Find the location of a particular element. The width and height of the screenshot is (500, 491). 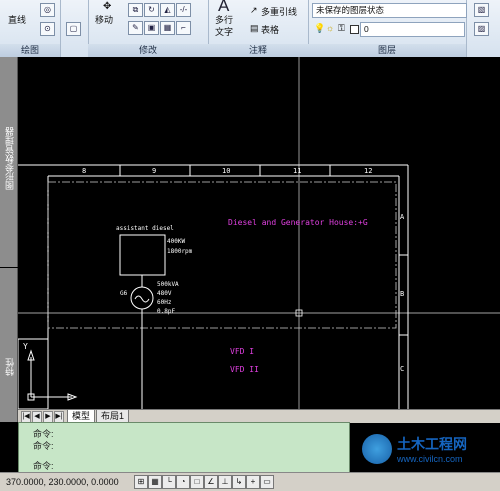

grid-column-label: 11 is located at coordinates (297, 171).